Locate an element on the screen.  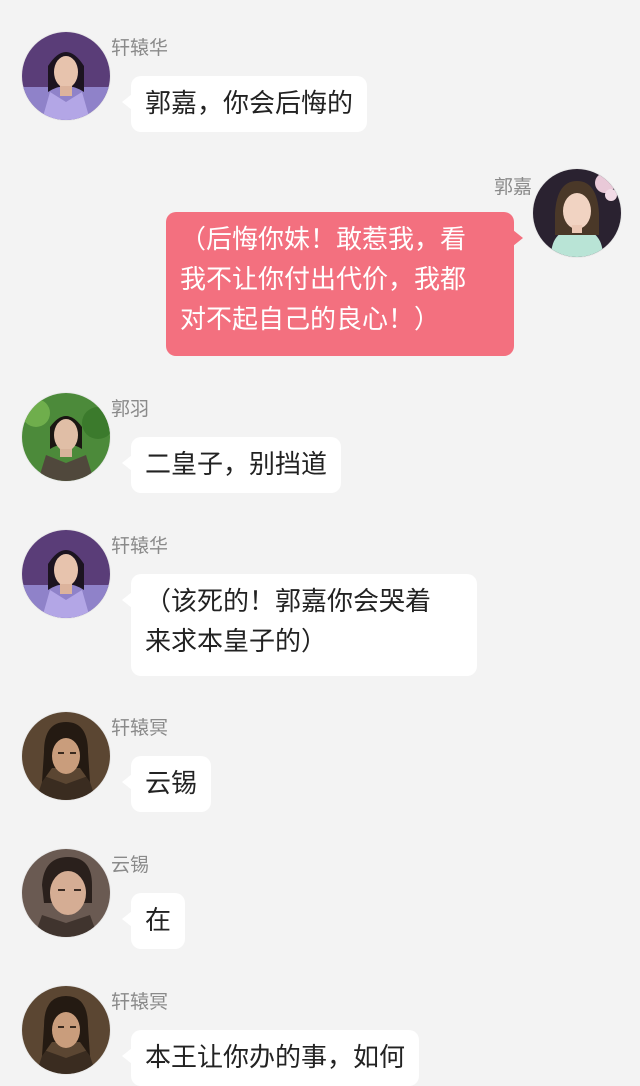
message-bubble: 云锡 is located at coordinates (166, 784).